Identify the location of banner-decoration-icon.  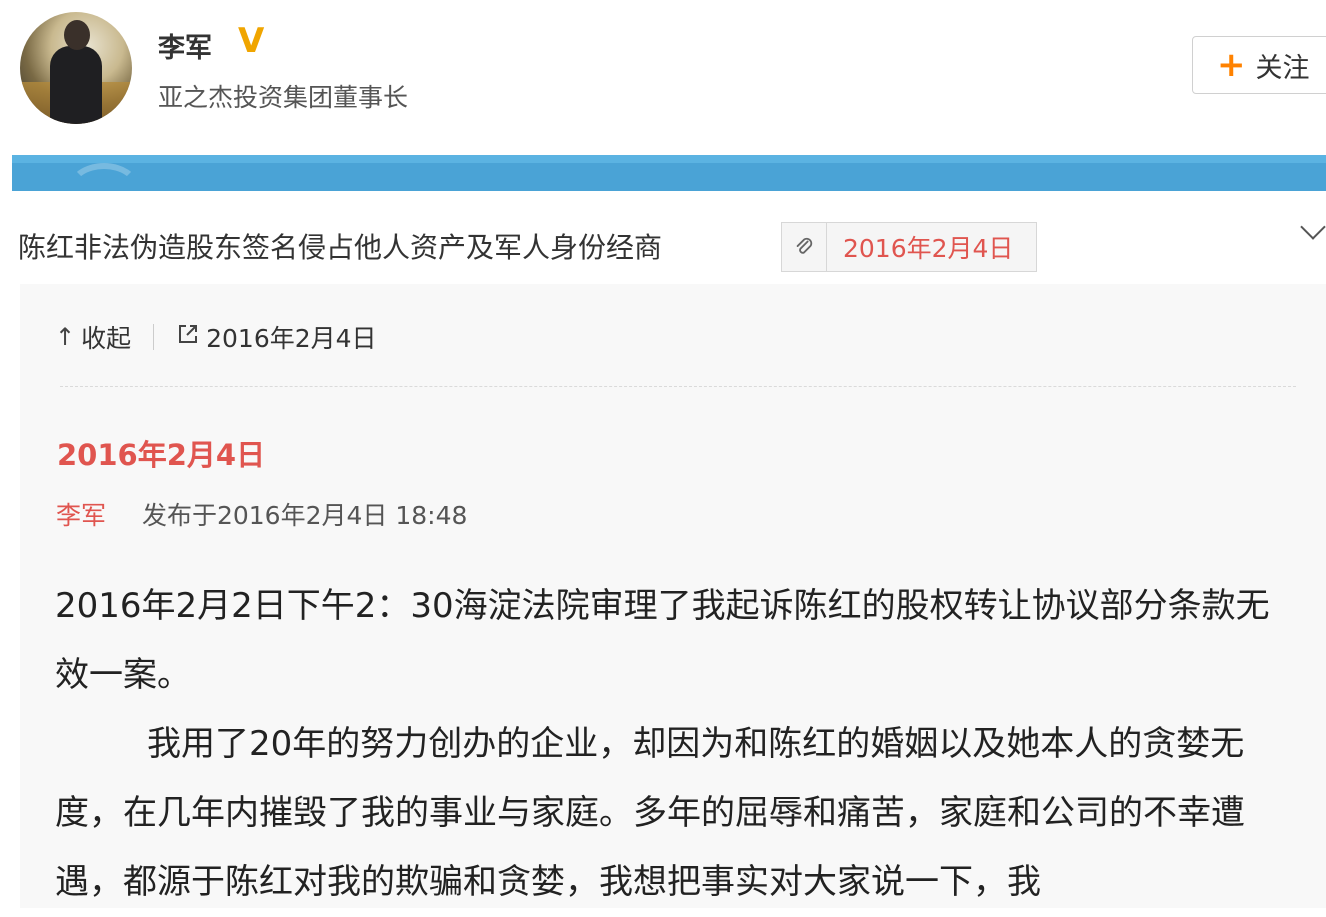
(104, 189).